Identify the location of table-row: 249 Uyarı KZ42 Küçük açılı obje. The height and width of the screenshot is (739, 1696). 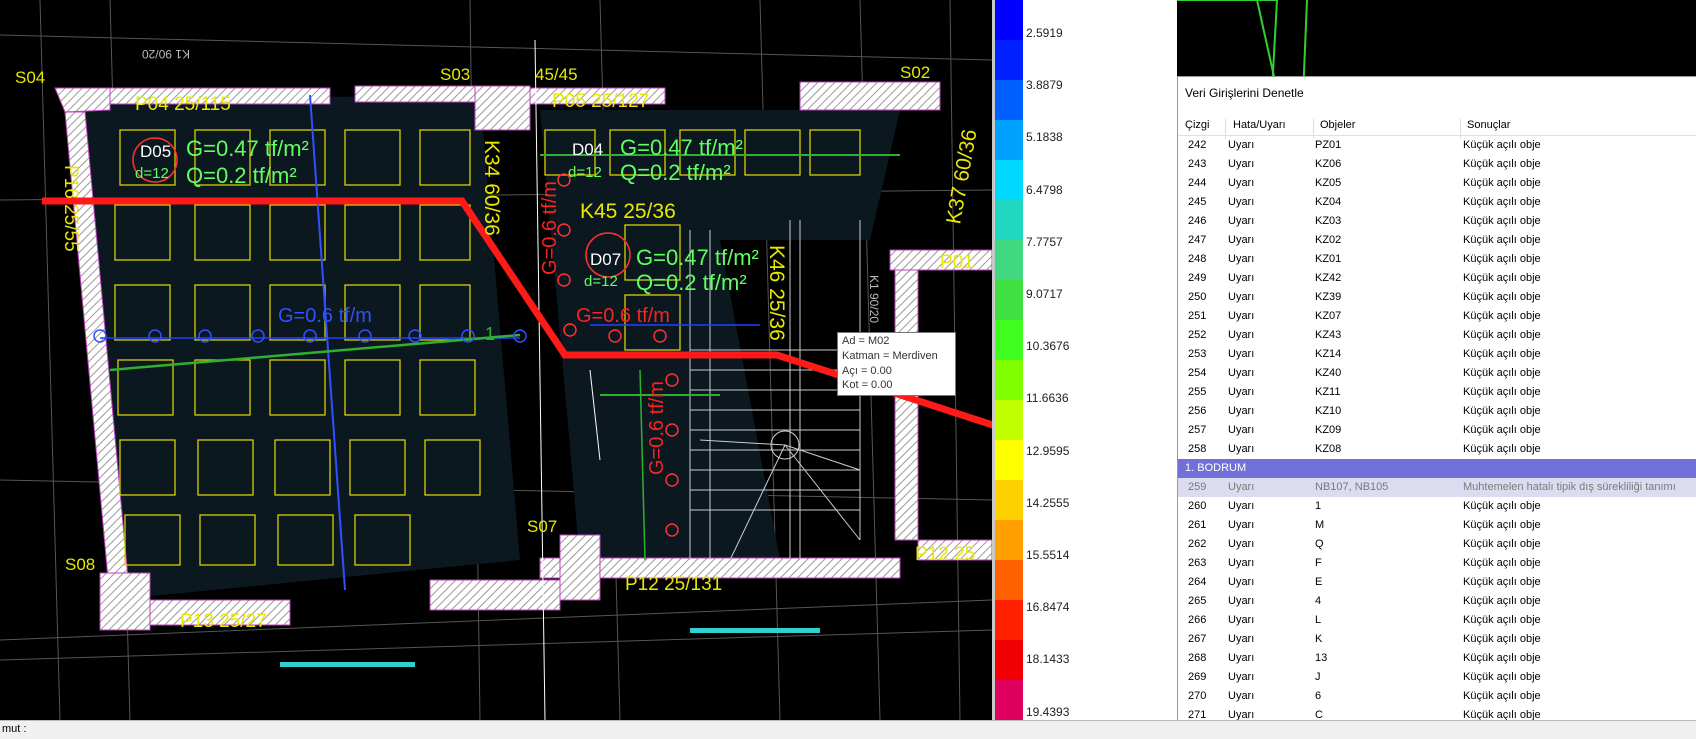
(1437, 278).